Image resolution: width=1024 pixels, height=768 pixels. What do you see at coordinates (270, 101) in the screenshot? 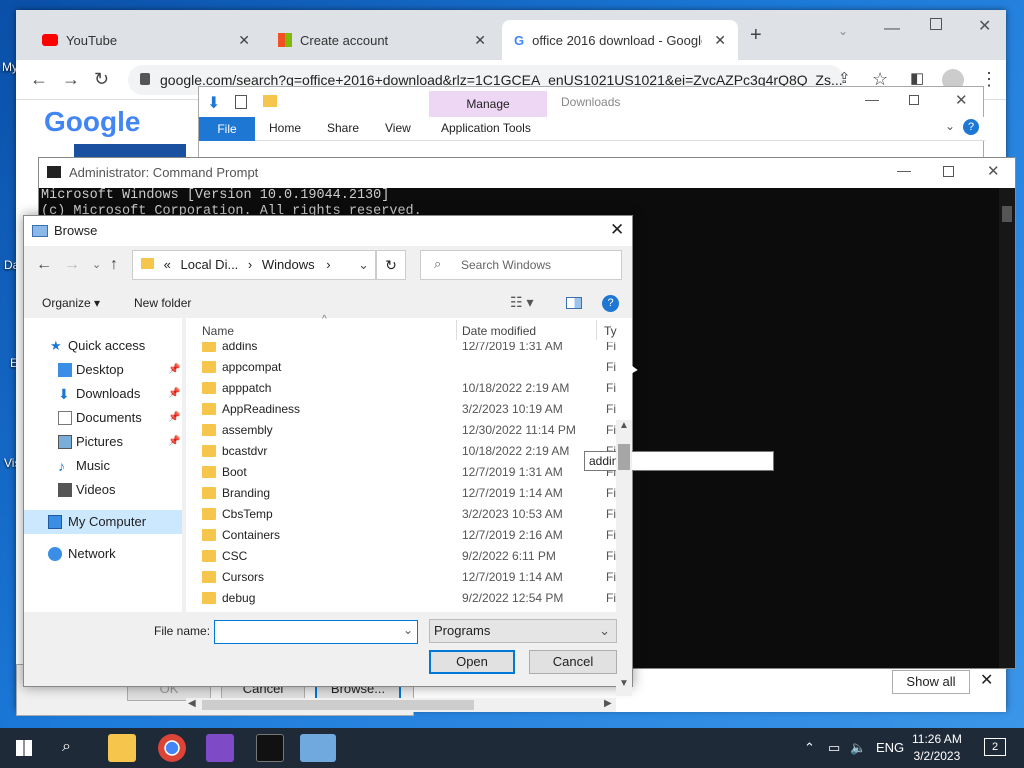
I see `folder-icon` at bounding box center [270, 101].